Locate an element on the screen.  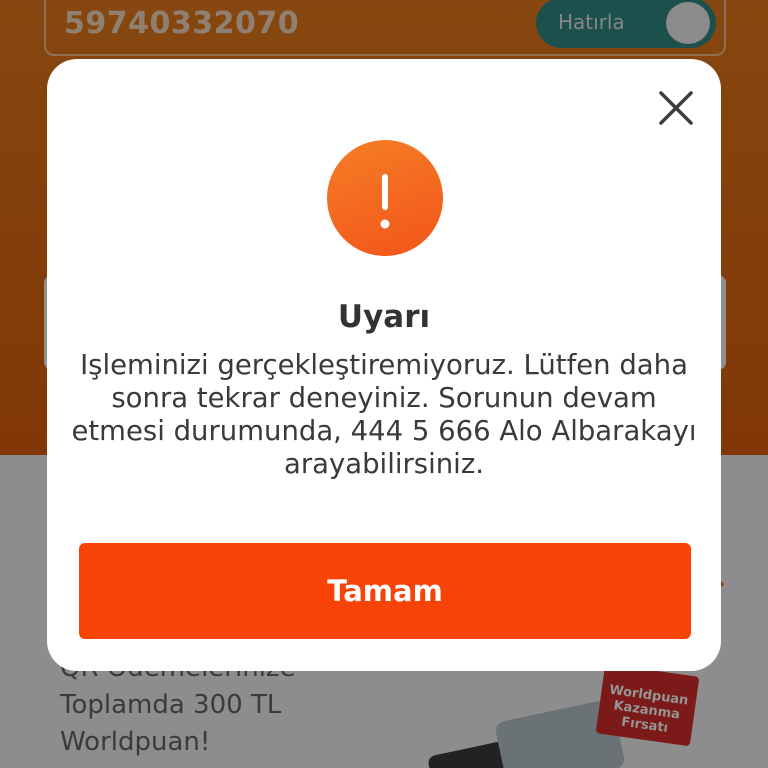
ok-button: Tamam is located at coordinates (385, 591).